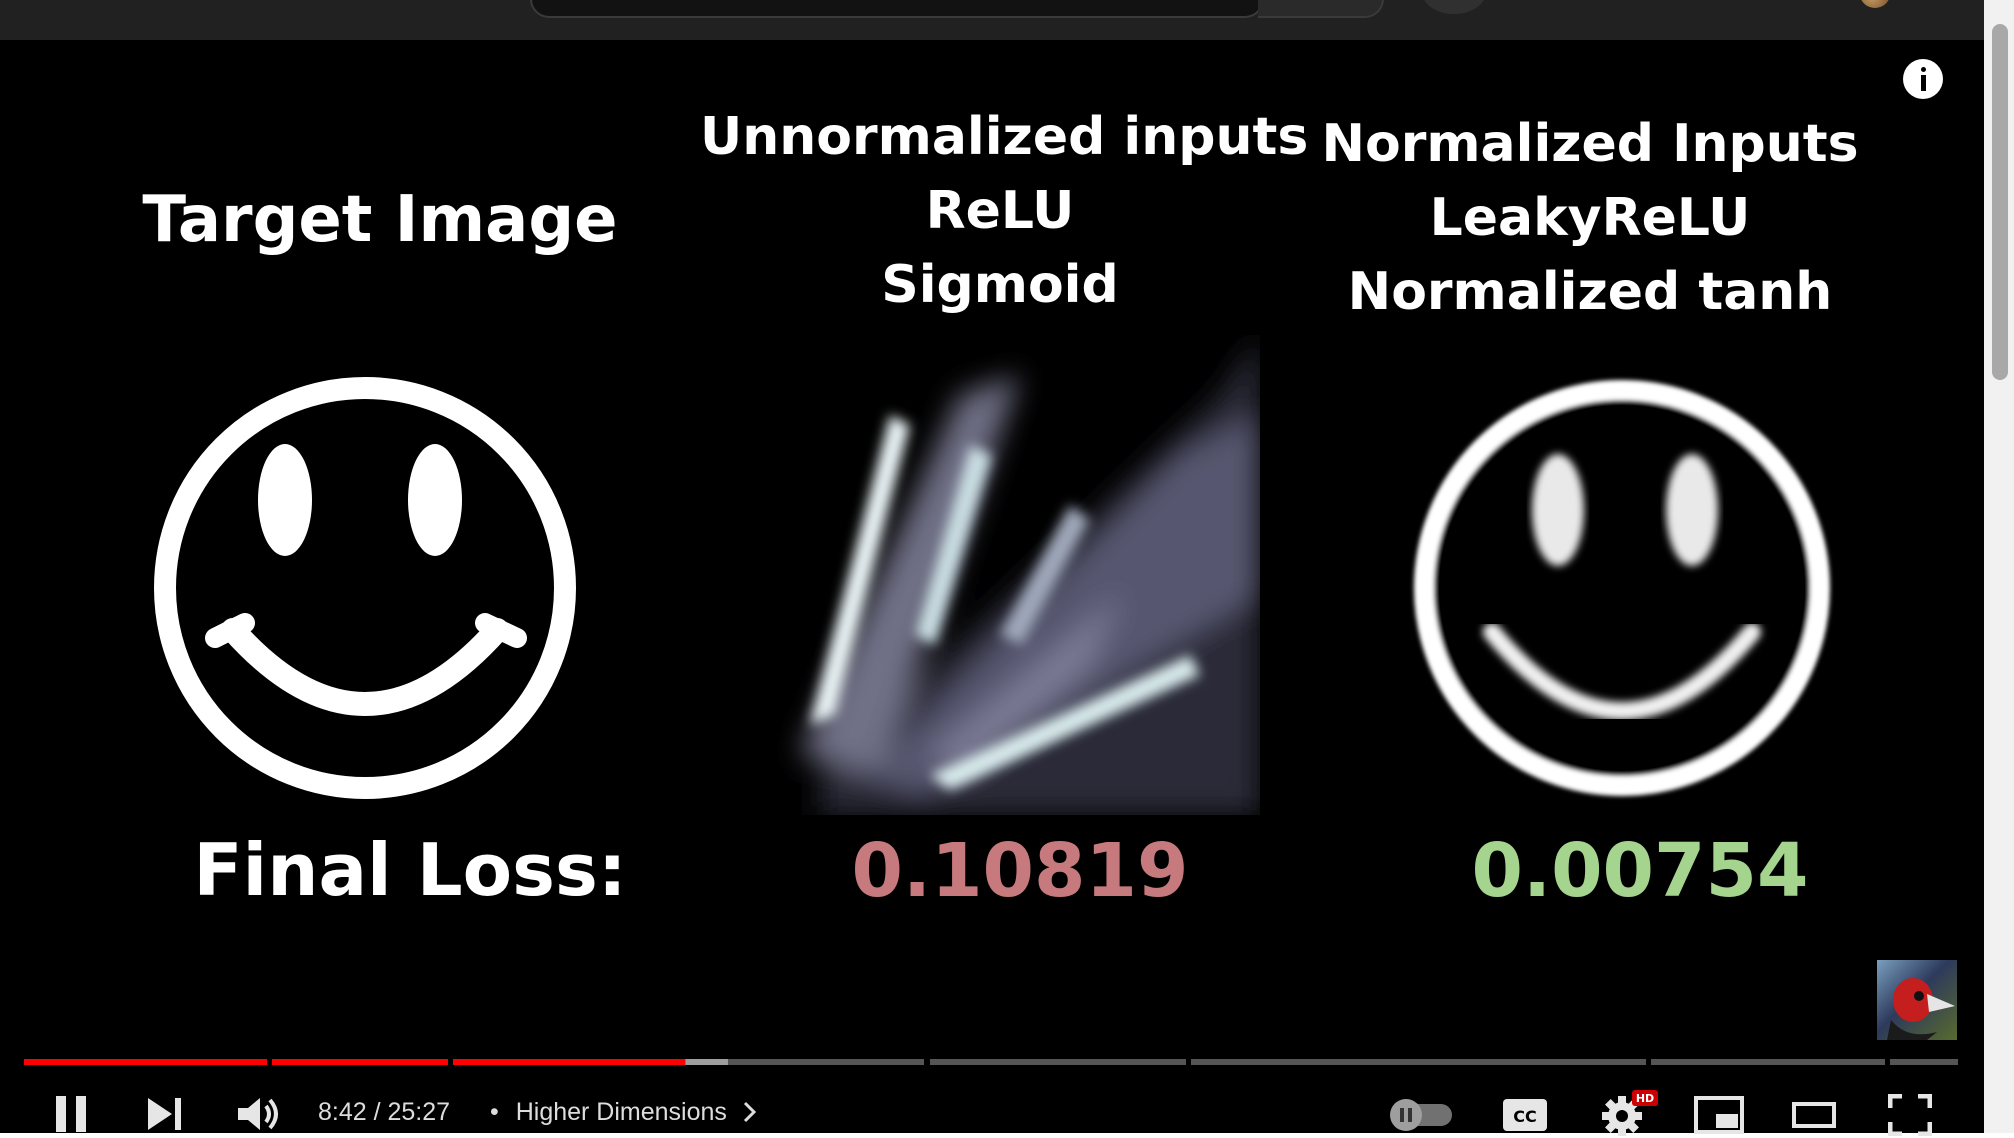 The height and width of the screenshot is (1138, 2014). Describe the element at coordinates (897, 9) in the screenshot. I see `search-input` at that location.